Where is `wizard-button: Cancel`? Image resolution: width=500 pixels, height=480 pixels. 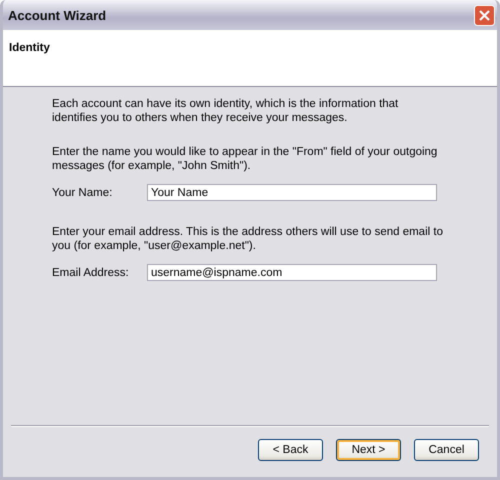
wizard-button: Cancel is located at coordinates (446, 450).